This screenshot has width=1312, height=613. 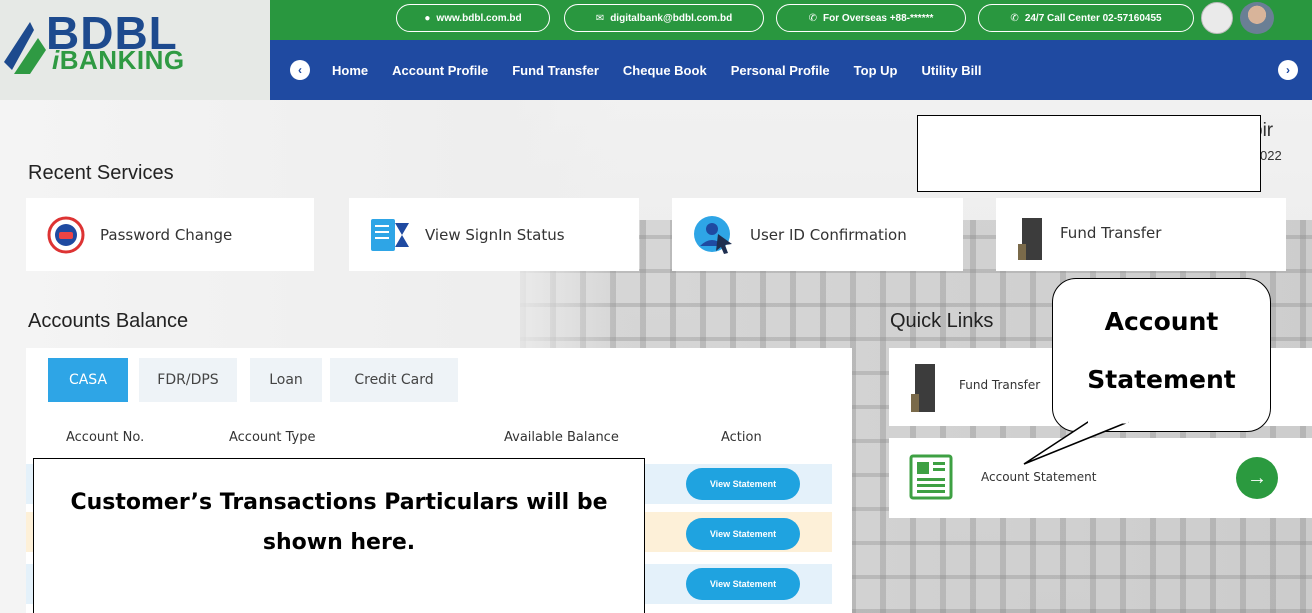 I want to click on service-card-password-change: Password Change, so click(x=170, y=234).